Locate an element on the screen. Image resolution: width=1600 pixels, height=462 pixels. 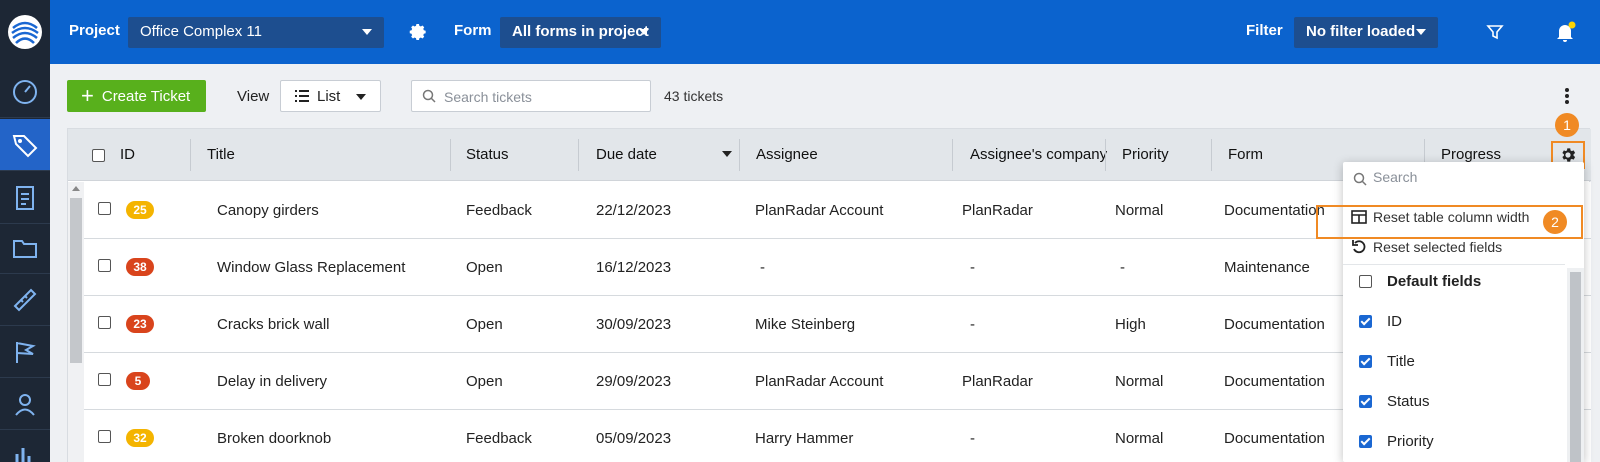
scroll-up-arrow-icon is located at coordinates (76, 188).